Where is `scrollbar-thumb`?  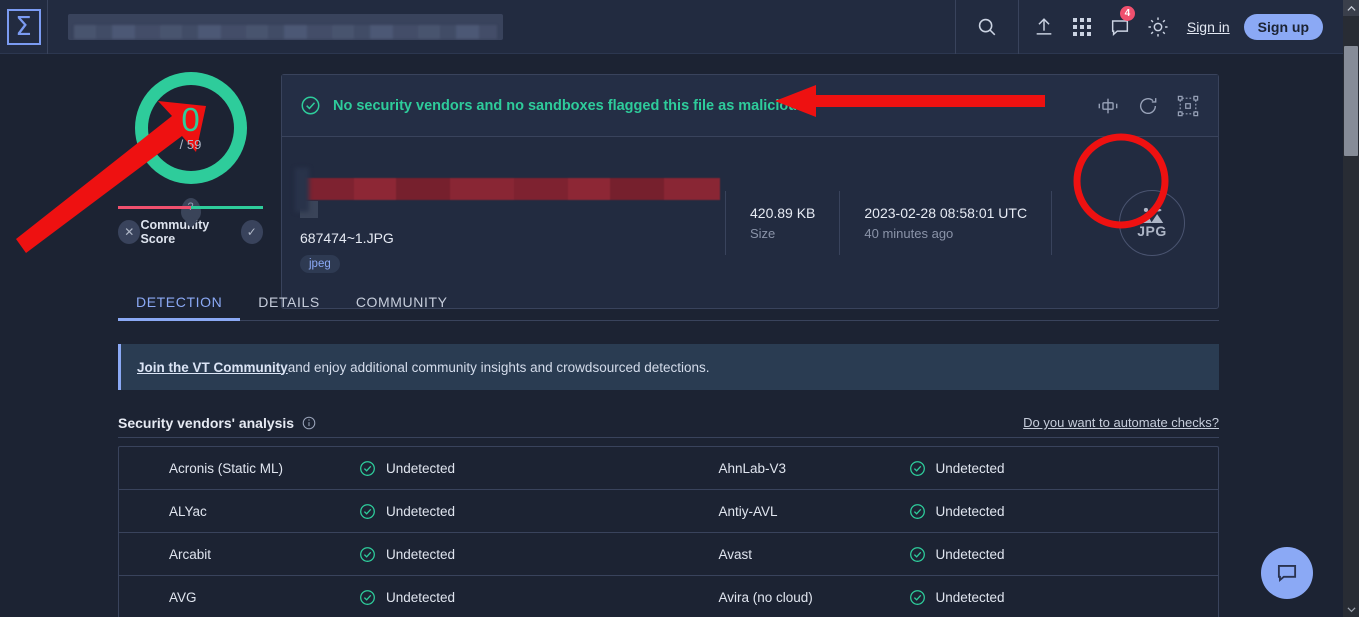 scrollbar-thumb is located at coordinates (1351, 101).